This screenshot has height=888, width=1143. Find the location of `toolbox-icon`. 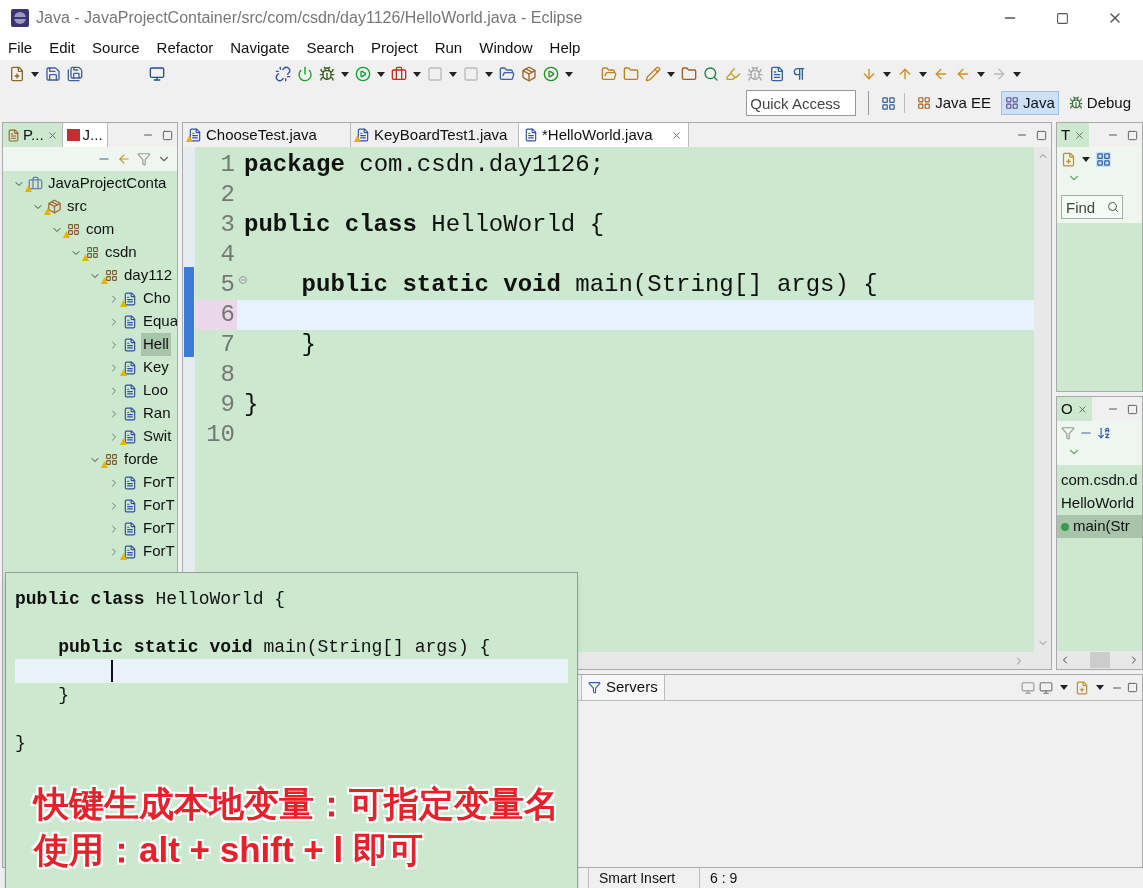

toolbox-icon is located at coordinates (399, 74).